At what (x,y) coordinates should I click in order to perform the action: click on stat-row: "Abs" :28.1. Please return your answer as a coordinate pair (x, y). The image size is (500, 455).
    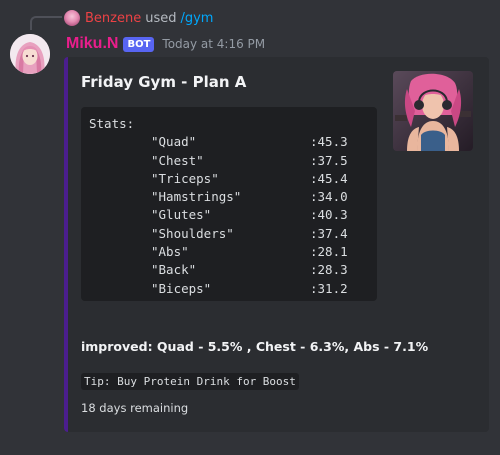
    Looking at the image, I should click on (233, 252).